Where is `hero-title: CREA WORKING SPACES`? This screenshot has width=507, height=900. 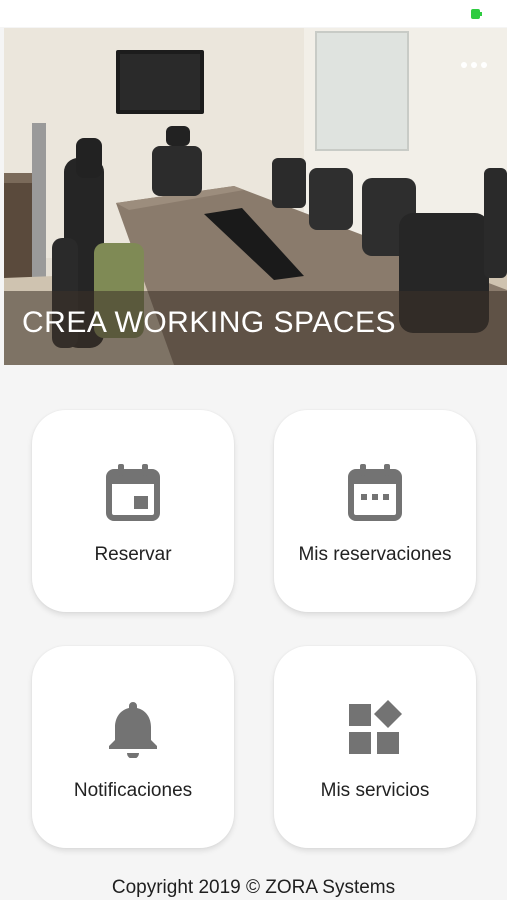
hero-title: CREA WORKING SPACES is located at coordinates (209, 322).